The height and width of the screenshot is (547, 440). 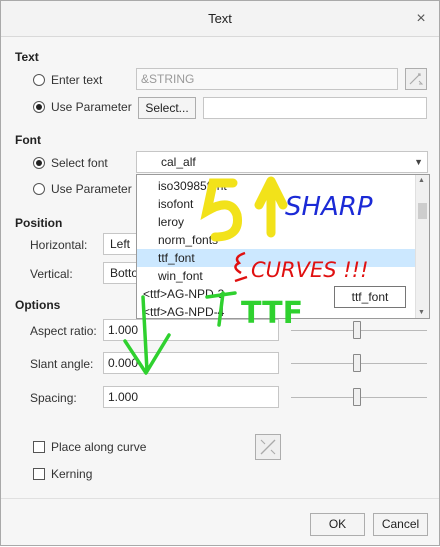 What do you see at coordinates (241, 267) in the screenshot?
I see `red-brace-scribble` at bounding box center [241, 267].